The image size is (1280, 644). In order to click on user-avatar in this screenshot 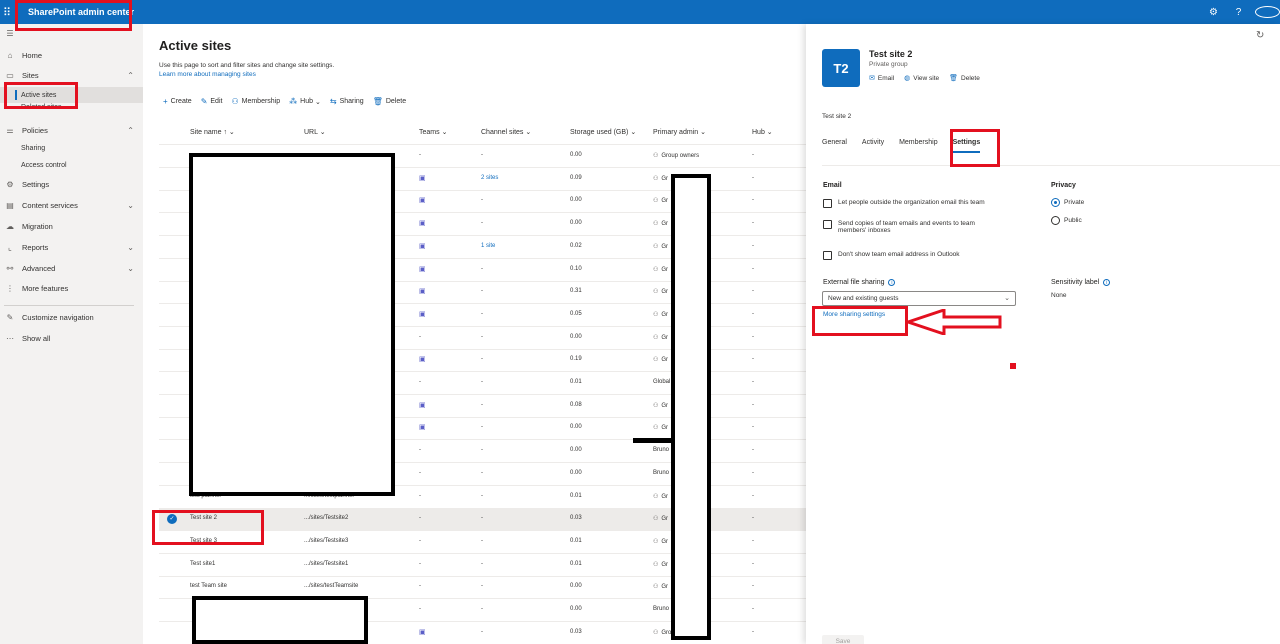, I will do `click(1267, 12)`.